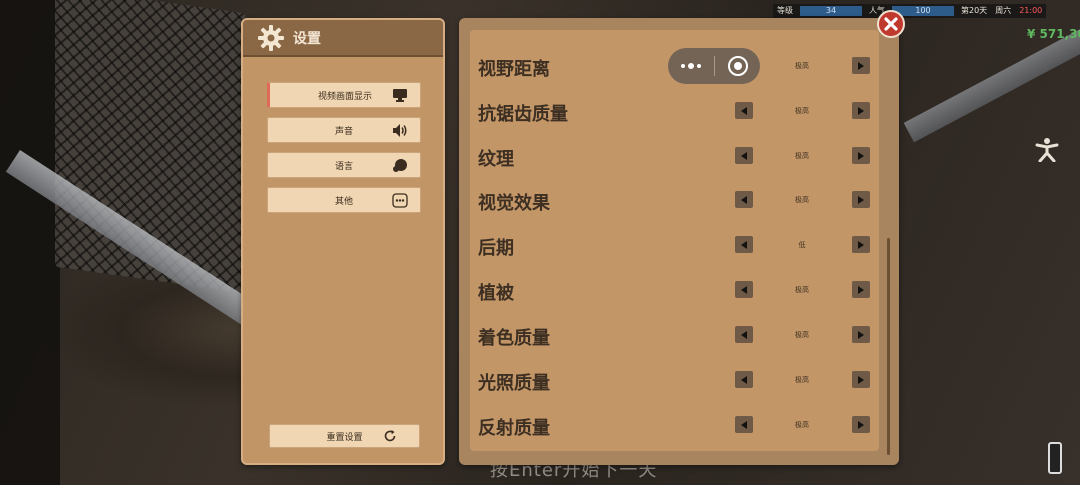 The width and height of the screenshot is (1080, 485). Describe the element at coordinates (400, 130) in the screenshot. I see `speaker-icon` at that location.